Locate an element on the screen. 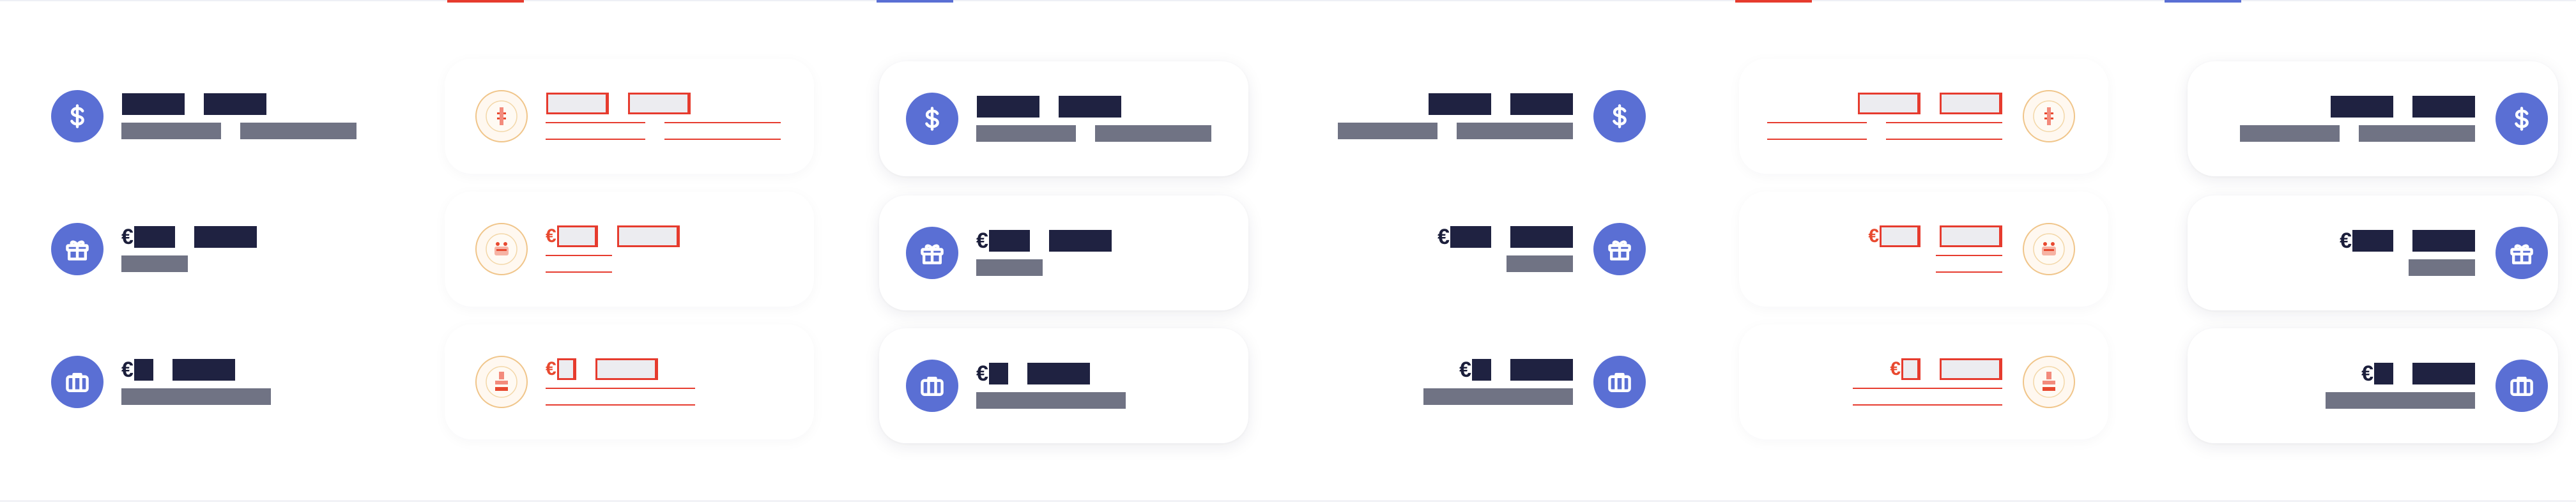 The width and height of the screenshot is (2576, 502). panel-top-divider is located at coordinates (1502, 0).